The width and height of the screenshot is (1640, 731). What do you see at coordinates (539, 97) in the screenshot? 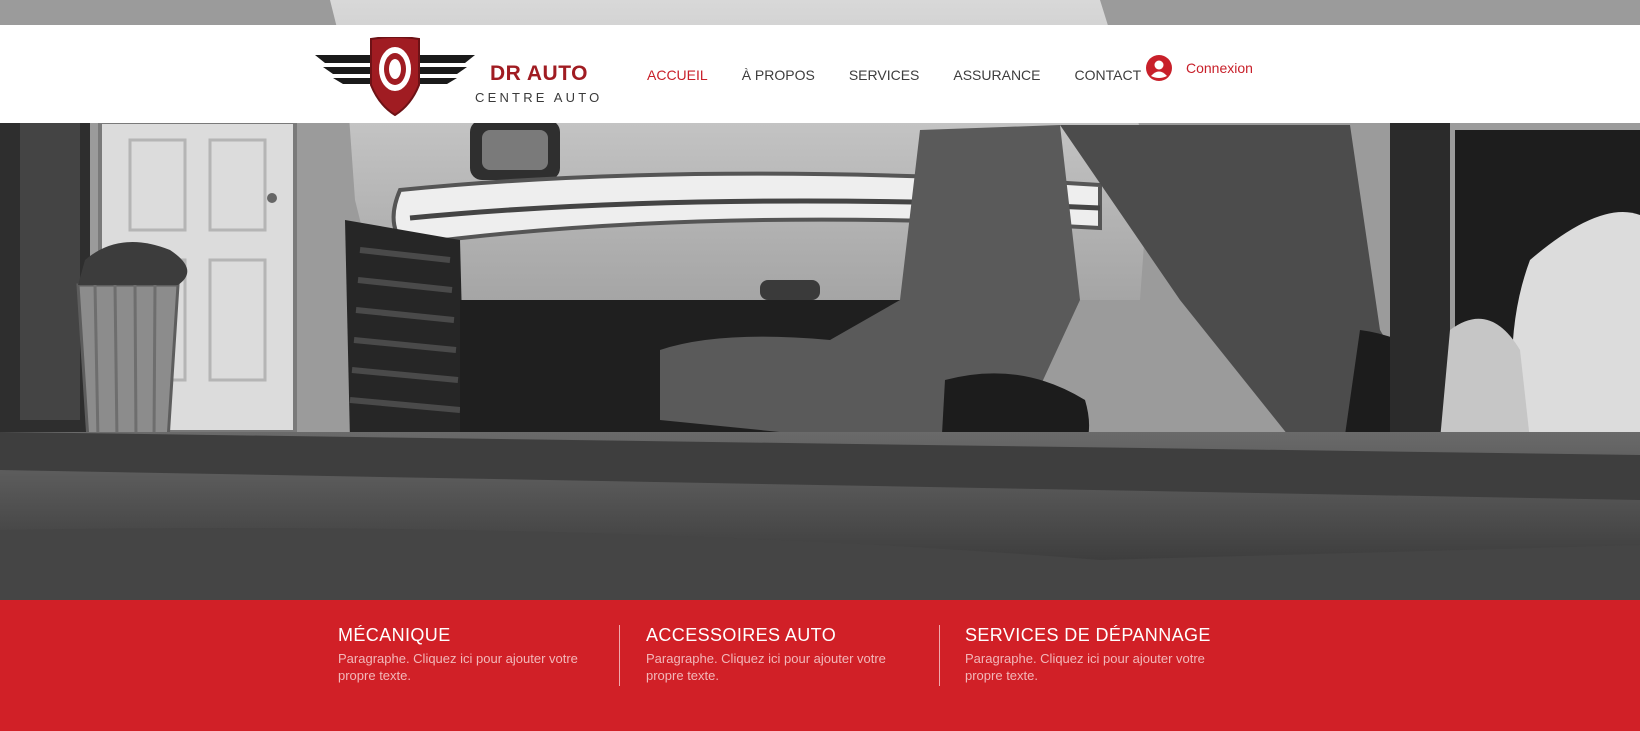
I see `brand-tagline: CENTRE AUTO` at bounding box center [539, 97].